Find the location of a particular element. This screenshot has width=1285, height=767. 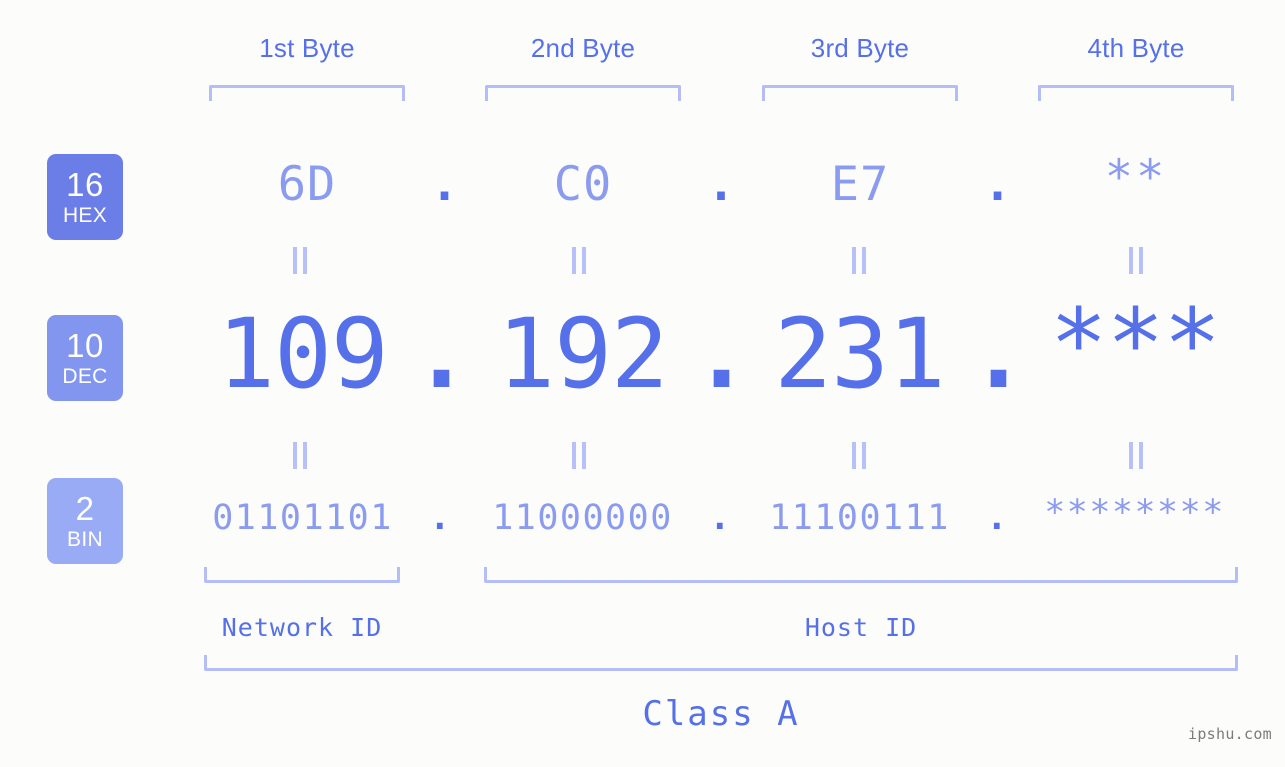

hex-octet-4: ** is located at coordinates (1136, 177).